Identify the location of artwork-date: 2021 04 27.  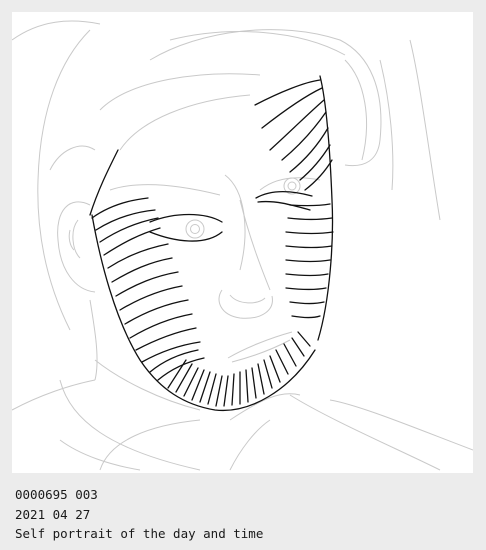
(53, 514).